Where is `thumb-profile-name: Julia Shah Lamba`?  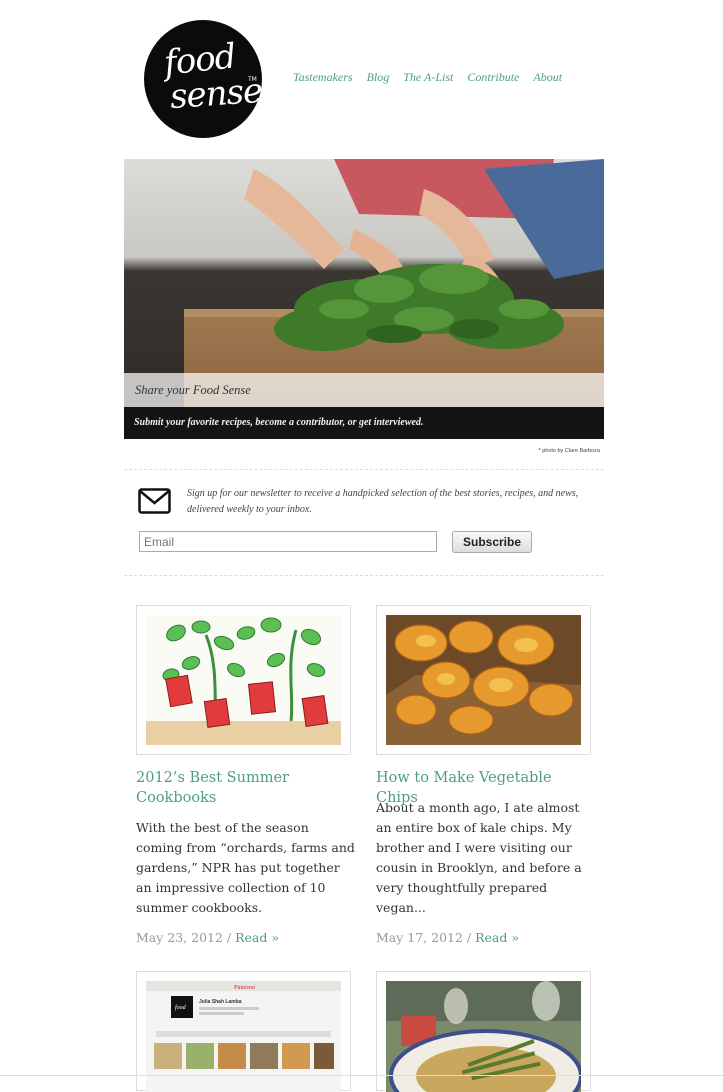 thumb-profile-name: Julia Shah Lamba is located at coordinates (220, 1002).